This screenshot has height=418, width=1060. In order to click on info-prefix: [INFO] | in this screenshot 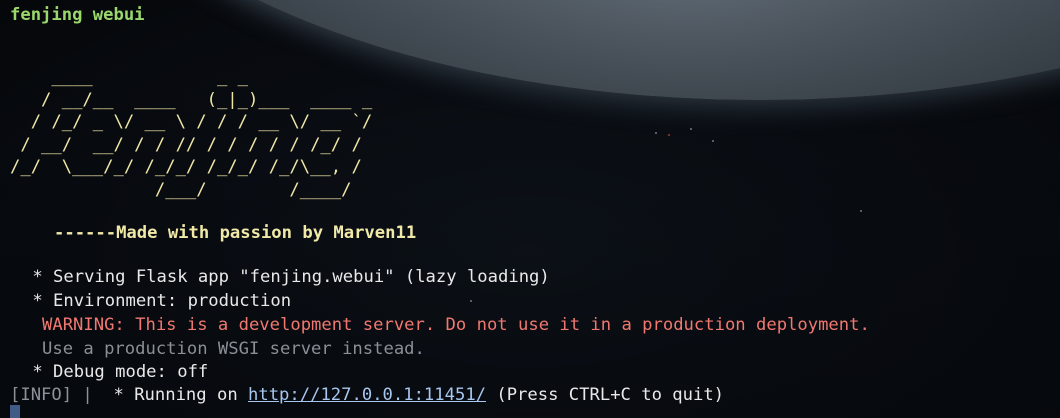, I will do `click(51, 395)`.